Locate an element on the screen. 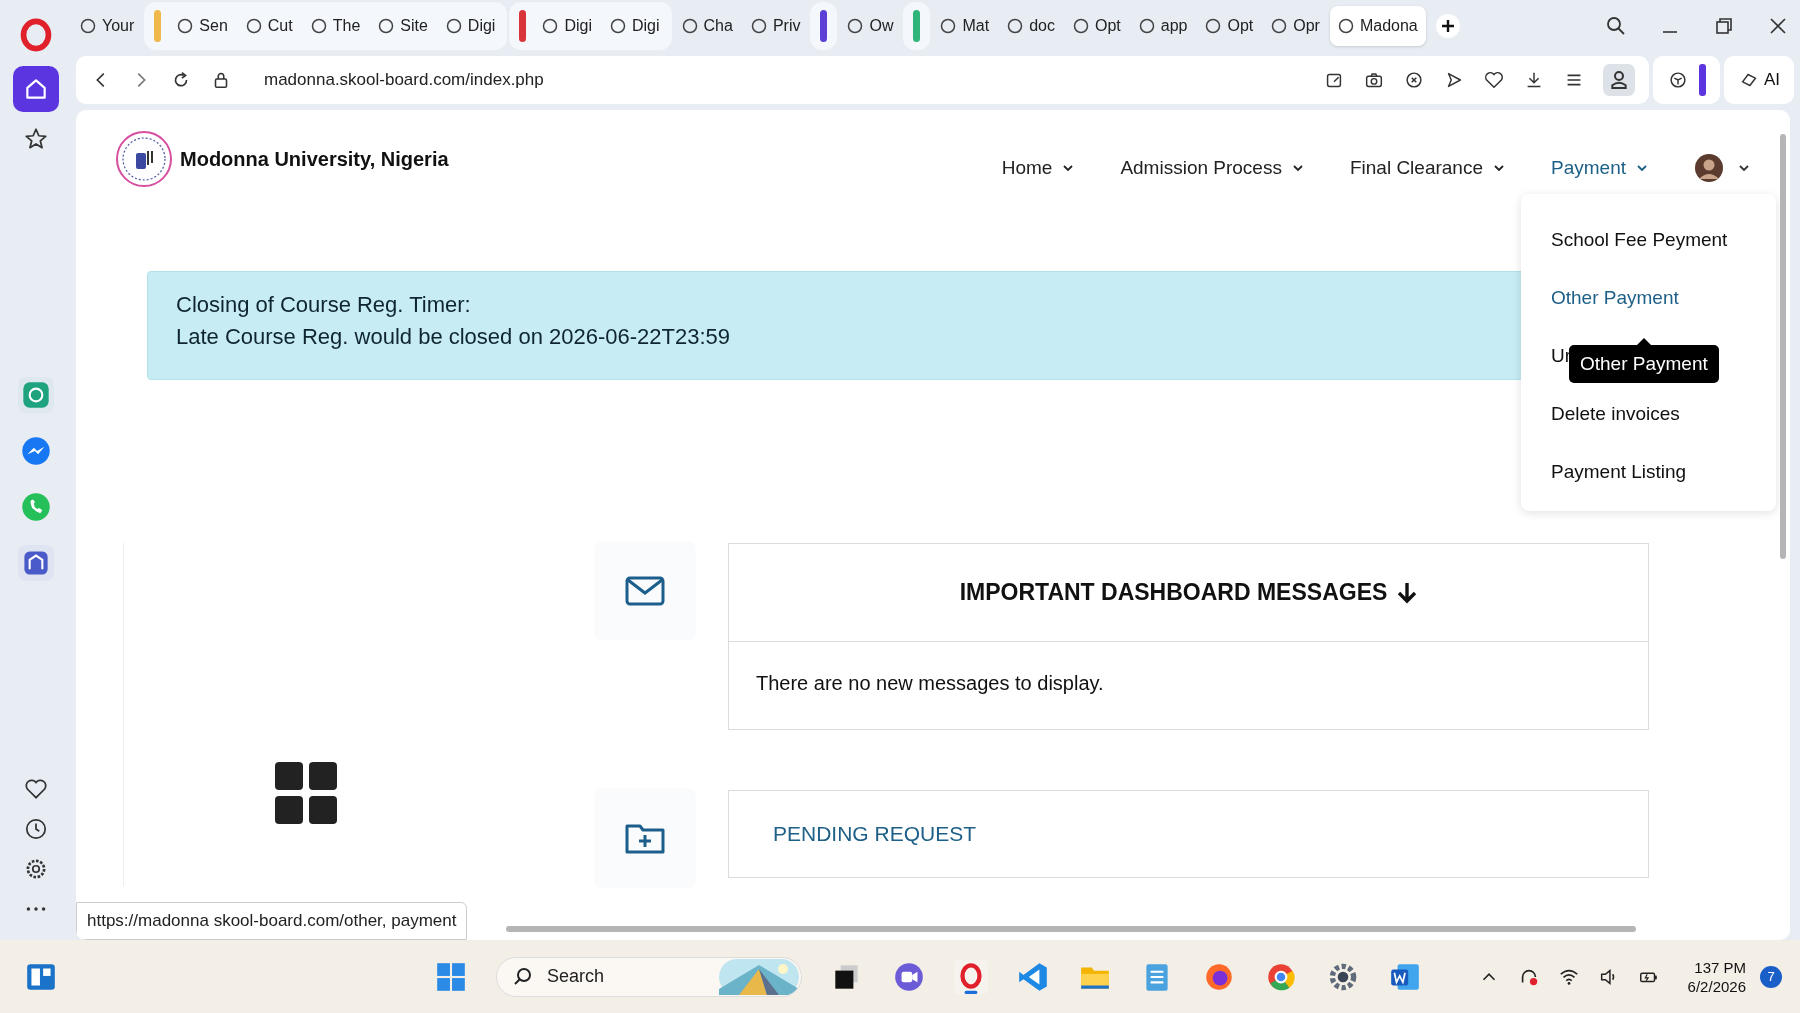  browser-icon is located at coordinates (971, 976).